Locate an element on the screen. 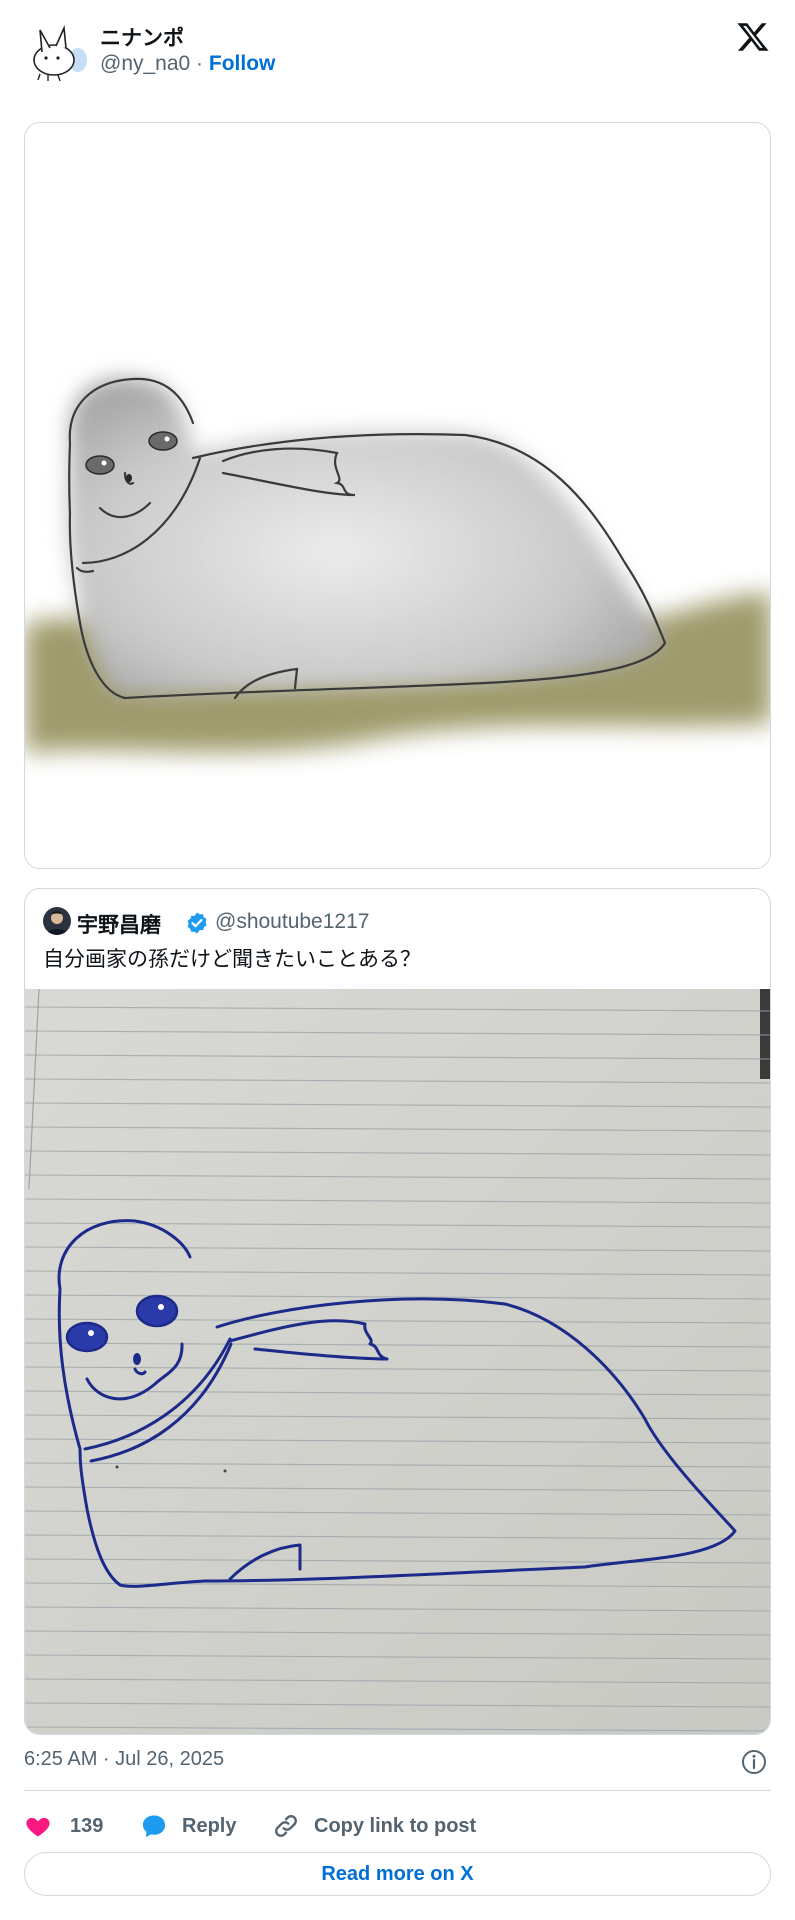  copy-link-button: Copy link to post is located at coordinates (382, 1826).